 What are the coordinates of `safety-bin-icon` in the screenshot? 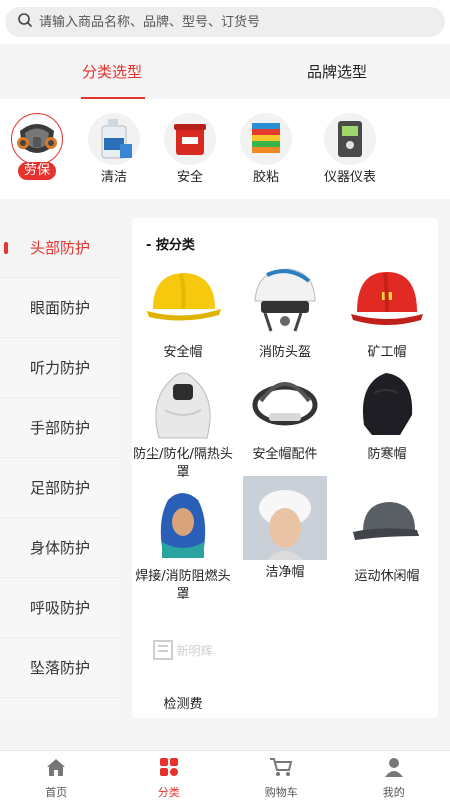 It's located at (190, 139).